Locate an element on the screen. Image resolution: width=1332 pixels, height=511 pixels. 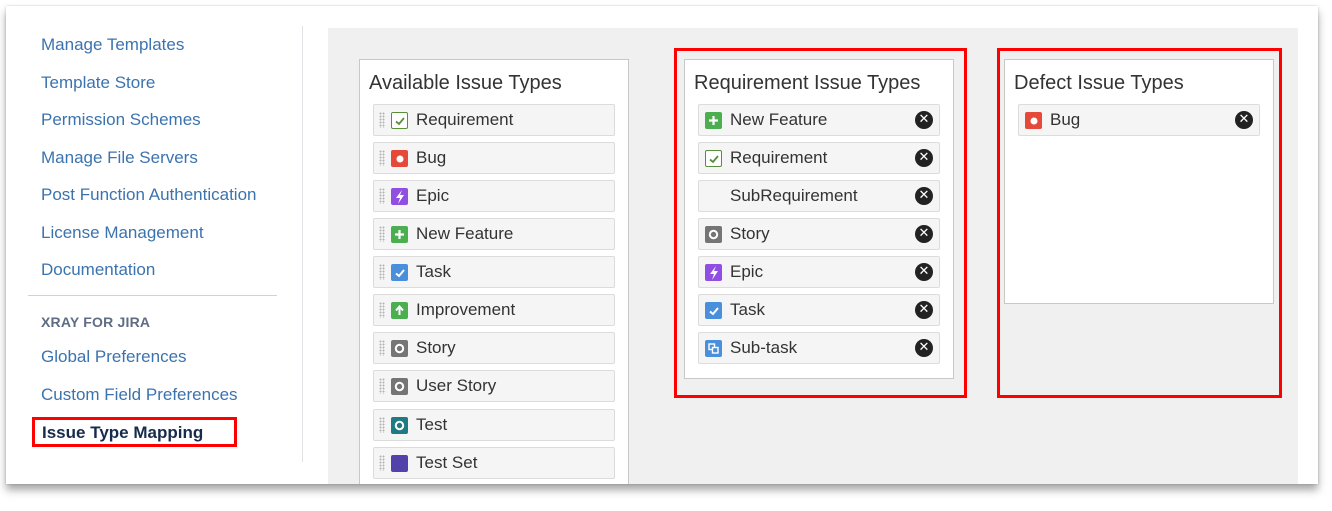
requirement-item-task: Task ✕ is located at coordinates (819, 310).